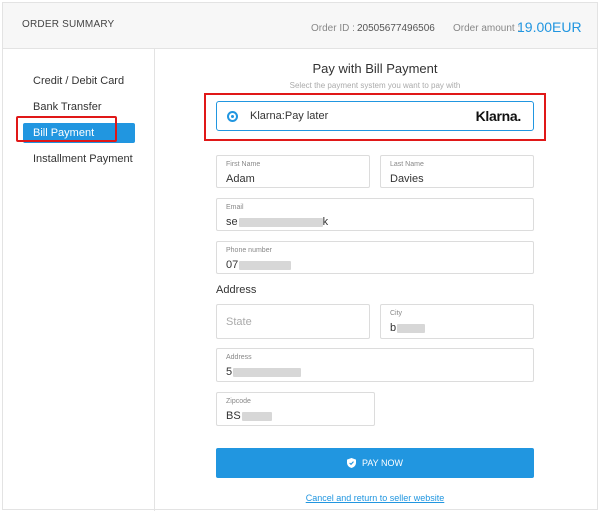 The width and height of the screenshot is (600, 512). Describe the element at coordinates (293, 321) in the screenshot. I see `state-field: State` at that location.